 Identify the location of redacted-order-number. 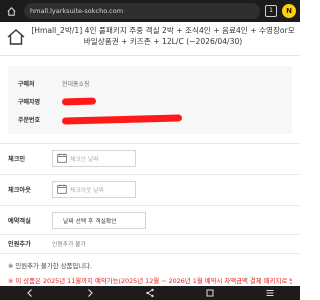
(122, 119).